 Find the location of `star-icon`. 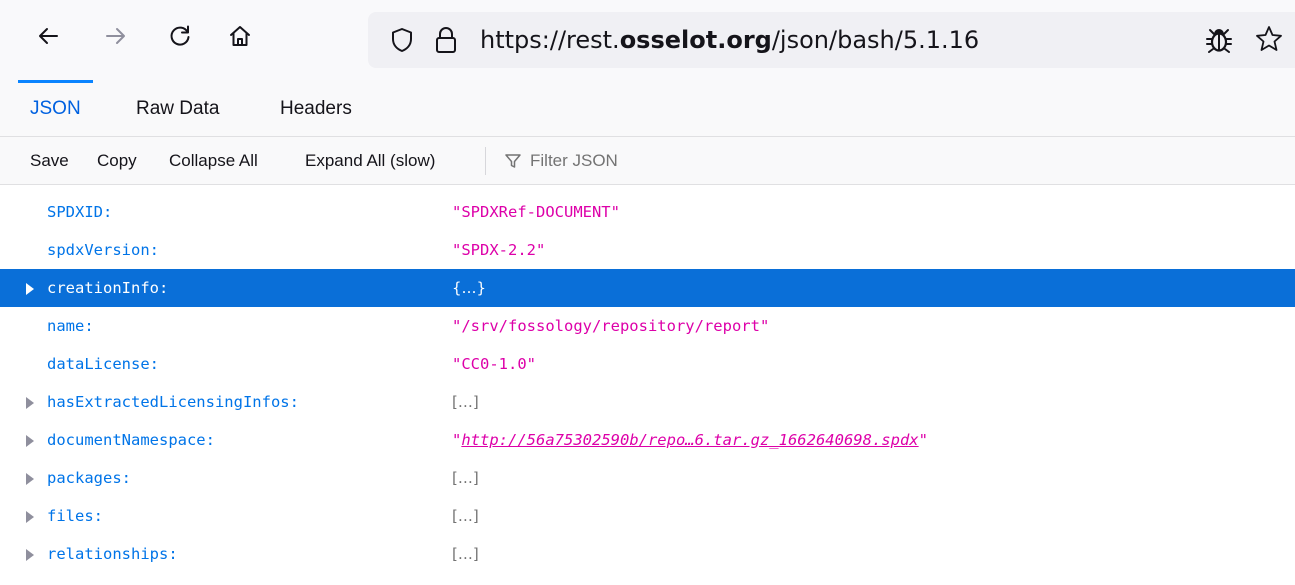

star-icon is located at coordinates (1269, 39).